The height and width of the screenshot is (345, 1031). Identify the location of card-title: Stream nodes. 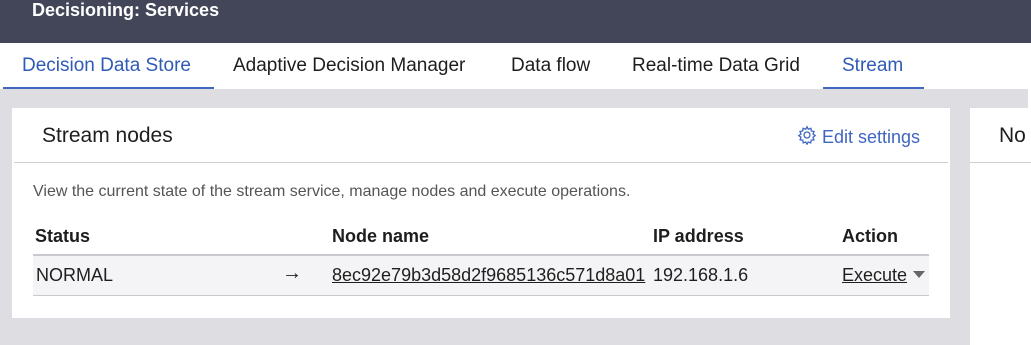
(107, 135).